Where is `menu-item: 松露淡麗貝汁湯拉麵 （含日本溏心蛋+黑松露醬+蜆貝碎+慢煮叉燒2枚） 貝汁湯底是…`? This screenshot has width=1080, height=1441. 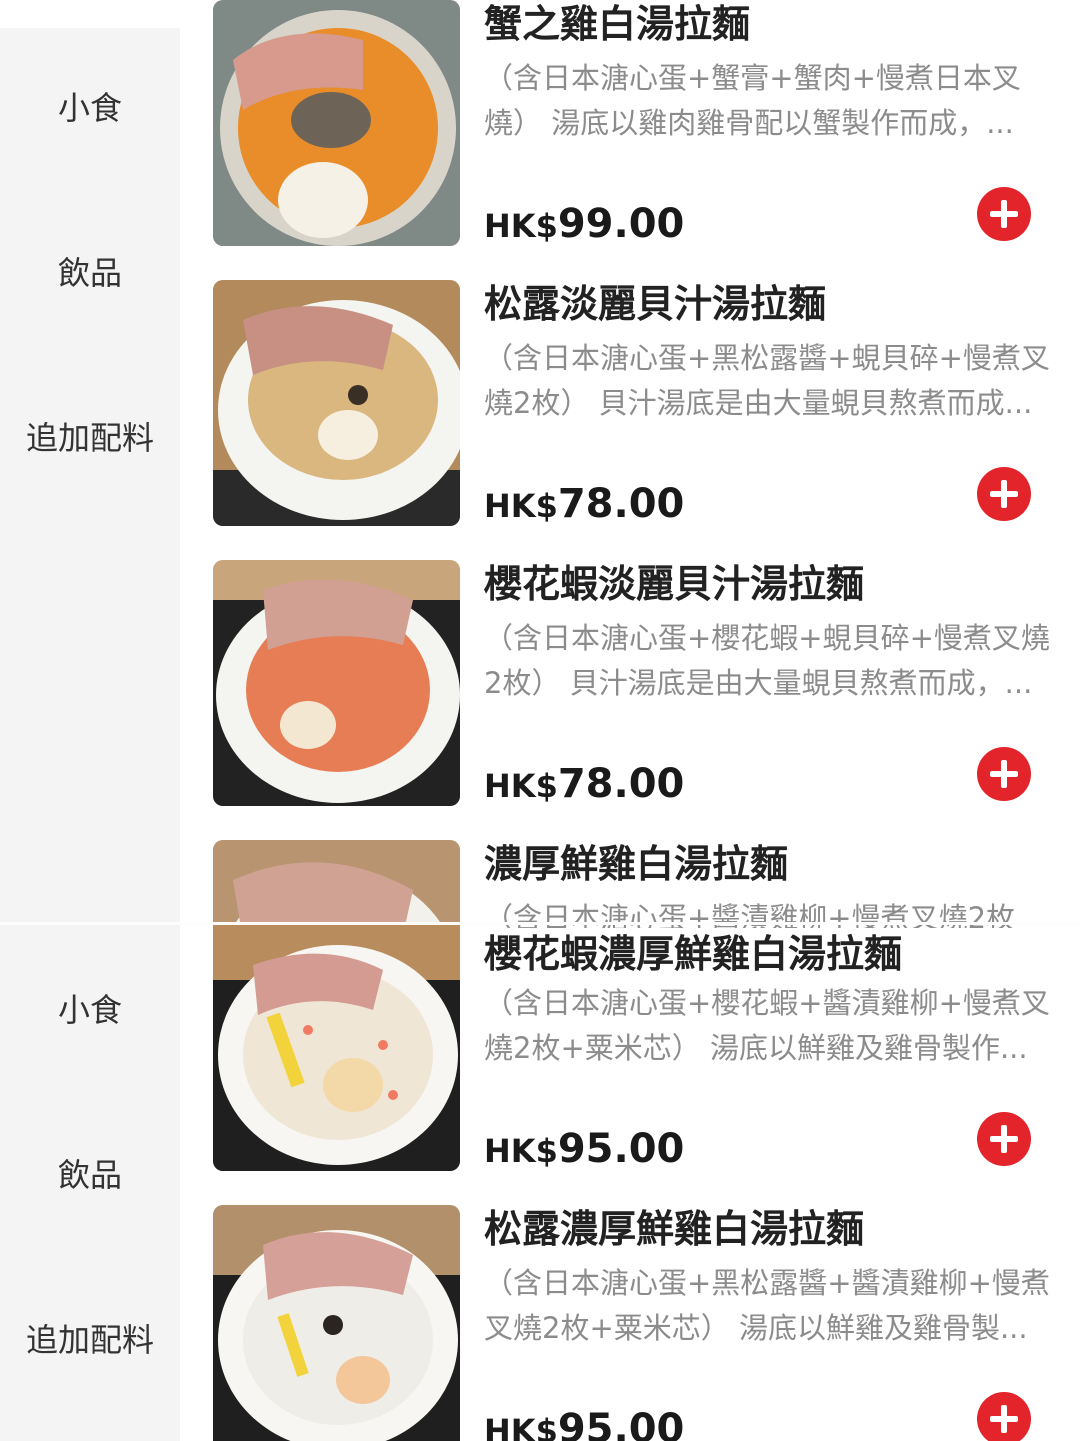 menu-item: 松露淡麗貝汁湯拉麵 （含日本溏心蛋+黑松露醬+蜆貝碎+慢煮叉燒2枚） 貝汁湯底是… is located at coordinates (638, 405).